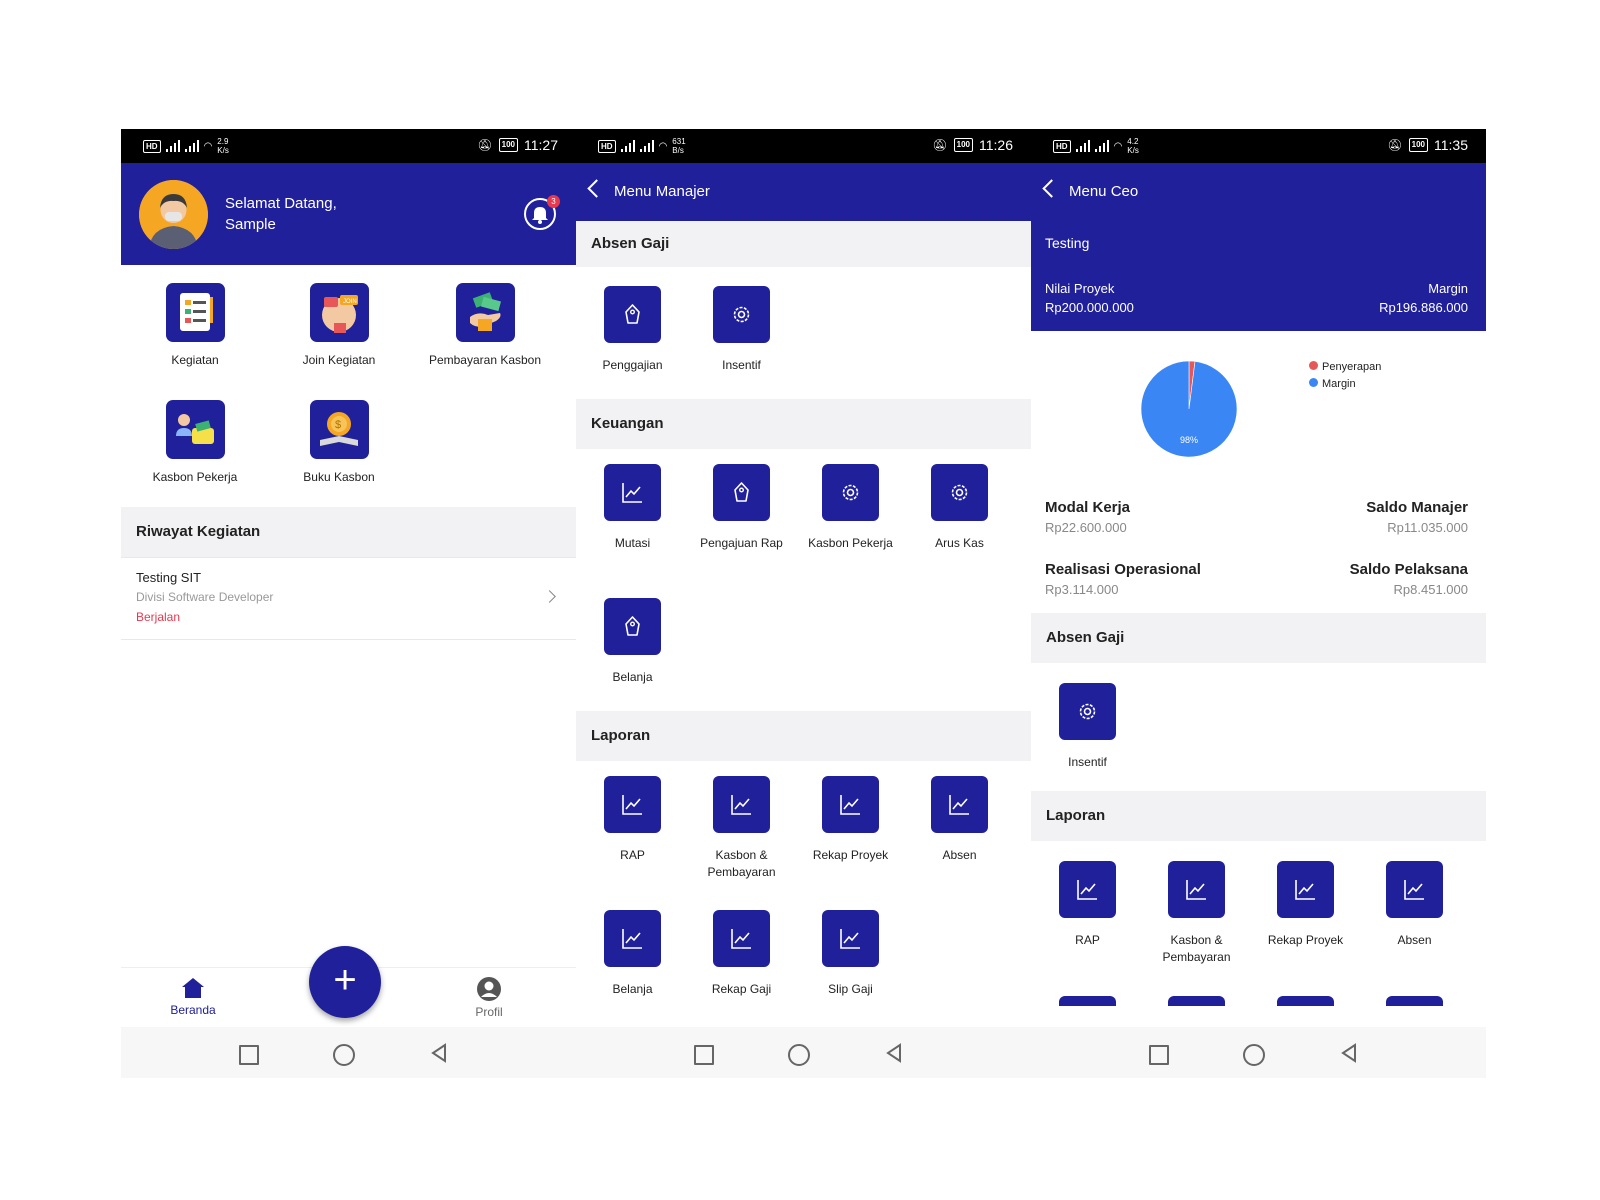  Describe the element at coordinates (679, 146) in the screenshot. I see `net-speed: 631 B/s` at that location.